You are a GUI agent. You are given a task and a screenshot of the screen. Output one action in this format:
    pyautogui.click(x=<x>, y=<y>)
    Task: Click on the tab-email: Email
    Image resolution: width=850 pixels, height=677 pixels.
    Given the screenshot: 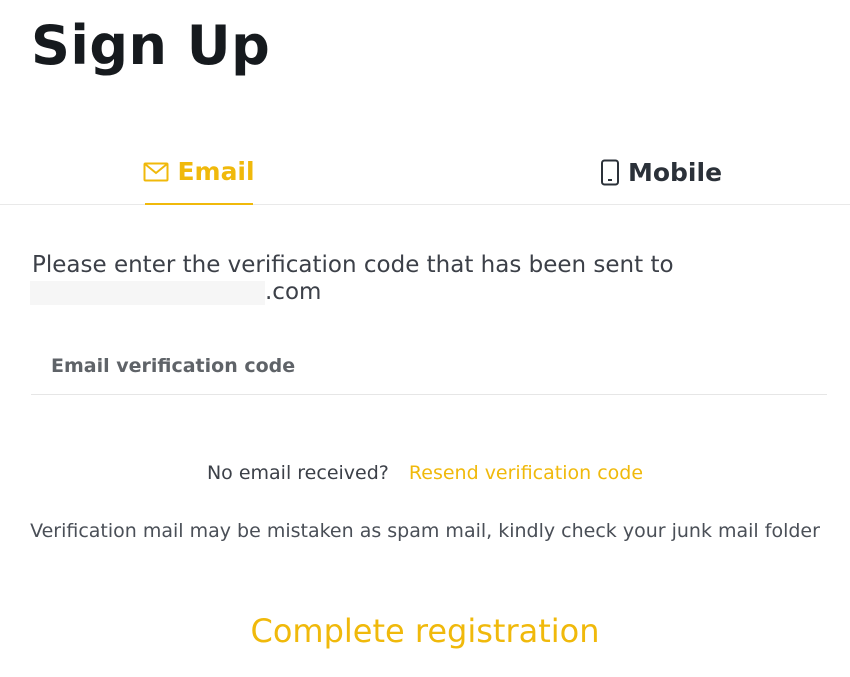 What is the action you would take?
    pyautogui.click(x=199, y=172)
    